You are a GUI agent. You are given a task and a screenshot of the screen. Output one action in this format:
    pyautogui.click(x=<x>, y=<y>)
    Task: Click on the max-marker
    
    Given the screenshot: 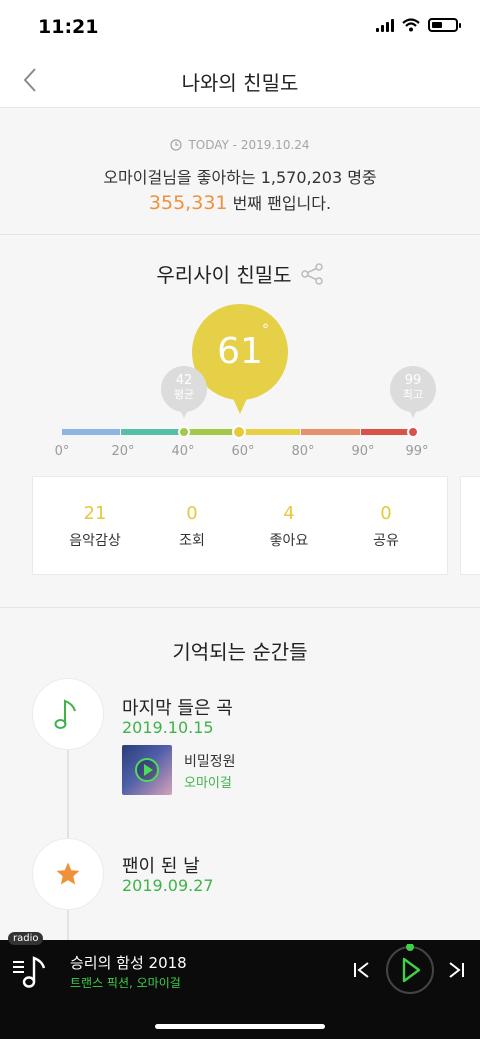 What is the action you would take?
    pyautogui.click(x=413, y=432)
    